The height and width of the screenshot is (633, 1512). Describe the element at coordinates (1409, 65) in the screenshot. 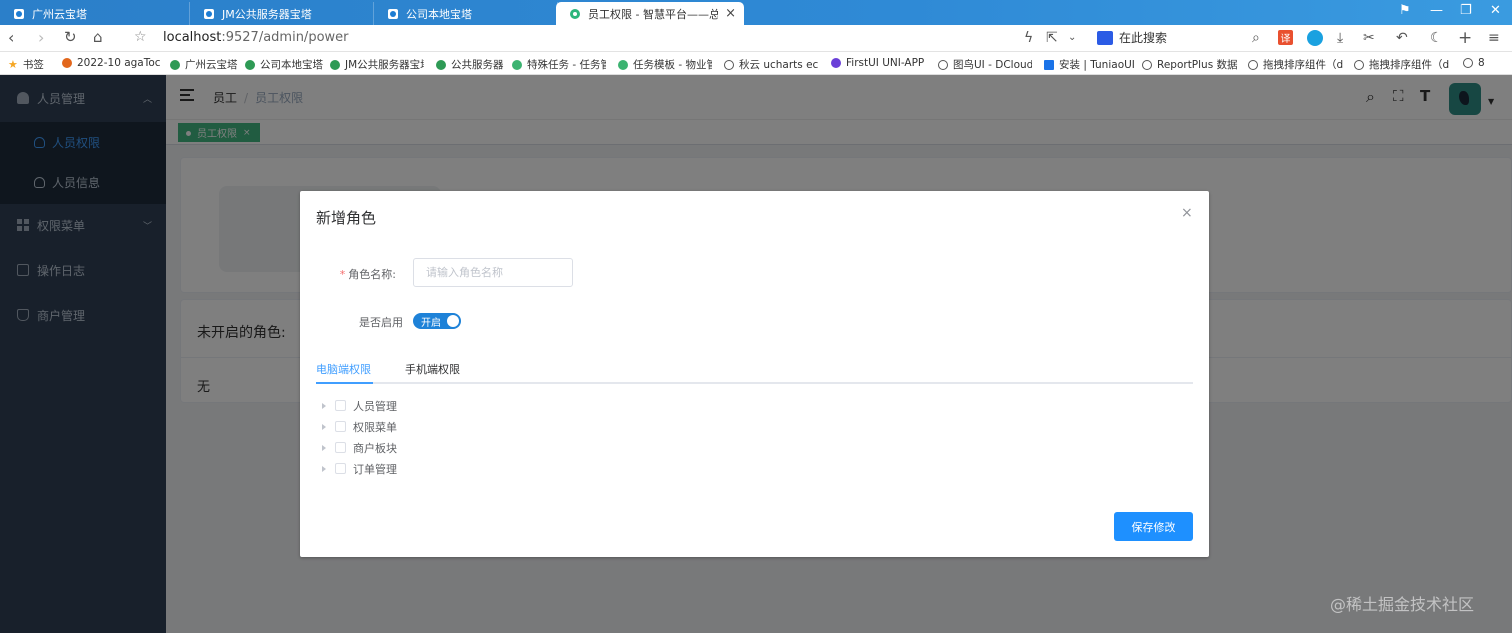

I see `bookmark-label: 拖拽排序组件（dr` at that location.